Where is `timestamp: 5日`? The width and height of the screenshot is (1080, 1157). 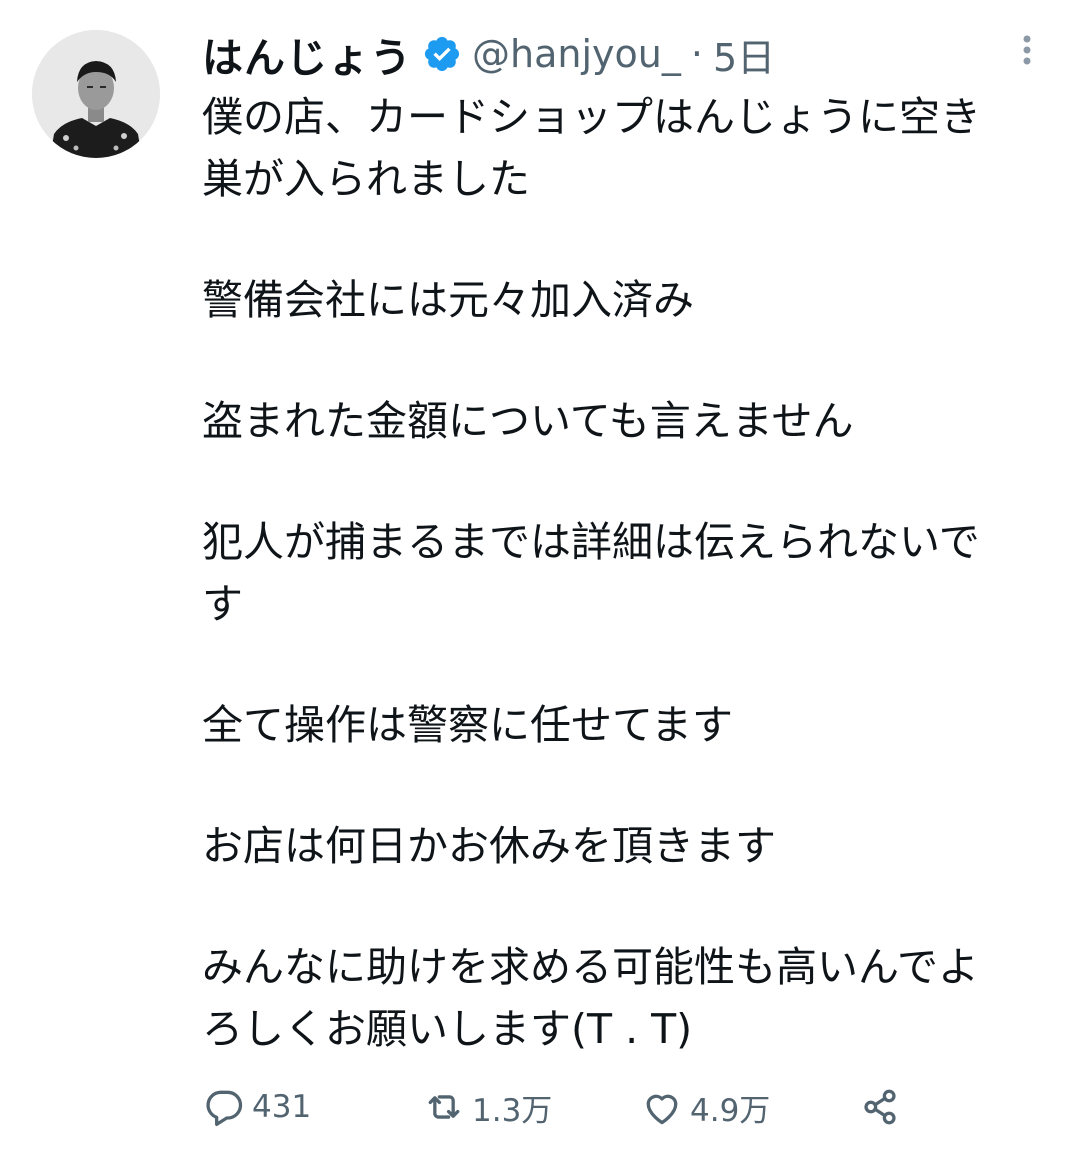
timestamp: 5日 is located at coordinates (744, 54).